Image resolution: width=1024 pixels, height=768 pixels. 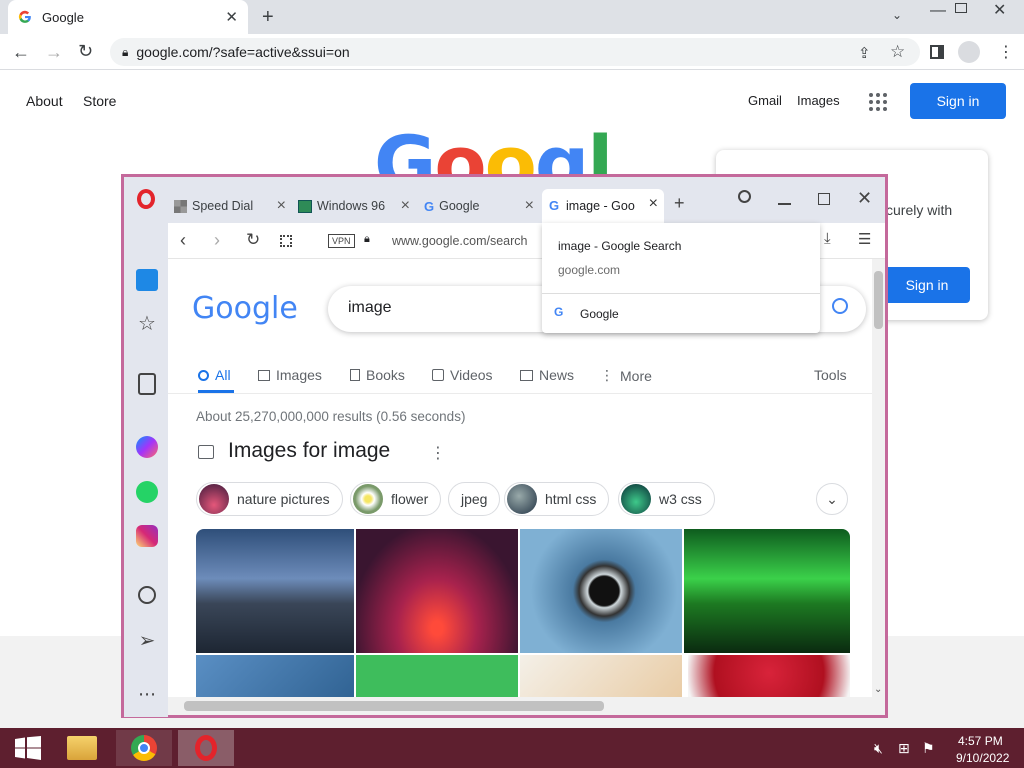 What do you see at coordinates (980, 741) in the screenshot?
I see `clock-time: 4:57 PM` at bounding box center [980, 741].